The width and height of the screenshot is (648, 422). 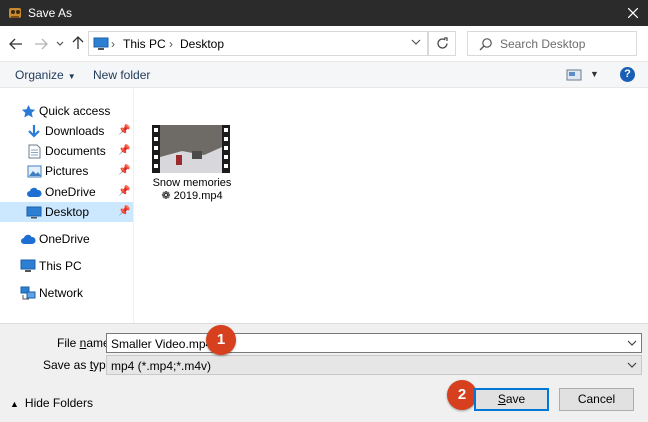 I want to click on sidebar-item-onedrive: OneDrive, so click(x=66, y=239).